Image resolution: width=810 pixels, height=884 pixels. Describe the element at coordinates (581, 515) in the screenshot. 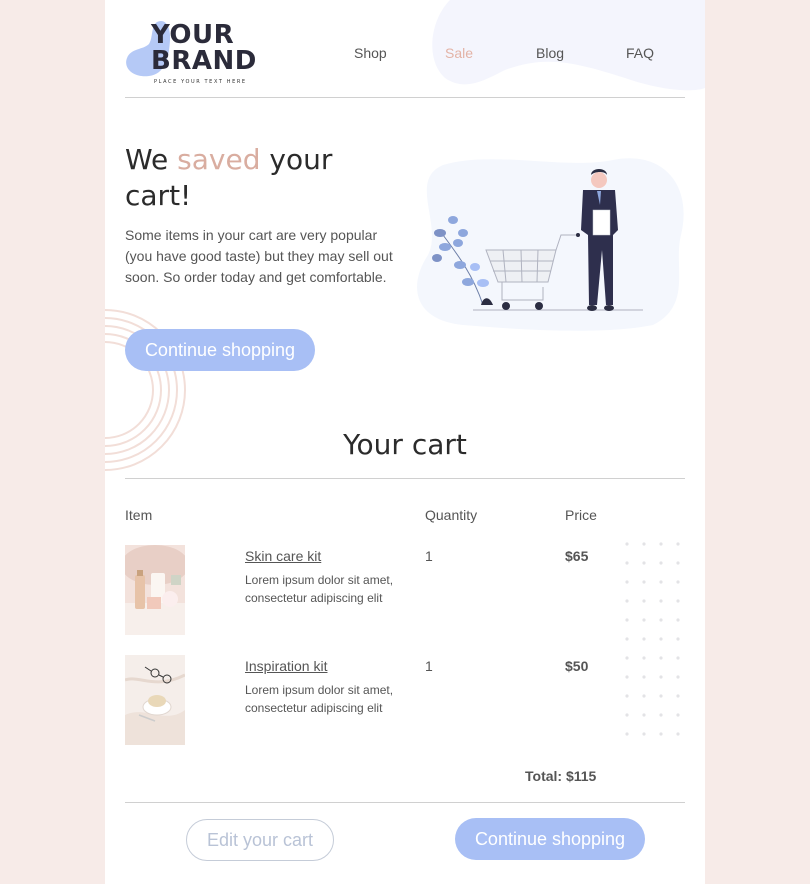

I see `column-header-price: Price` at that location.